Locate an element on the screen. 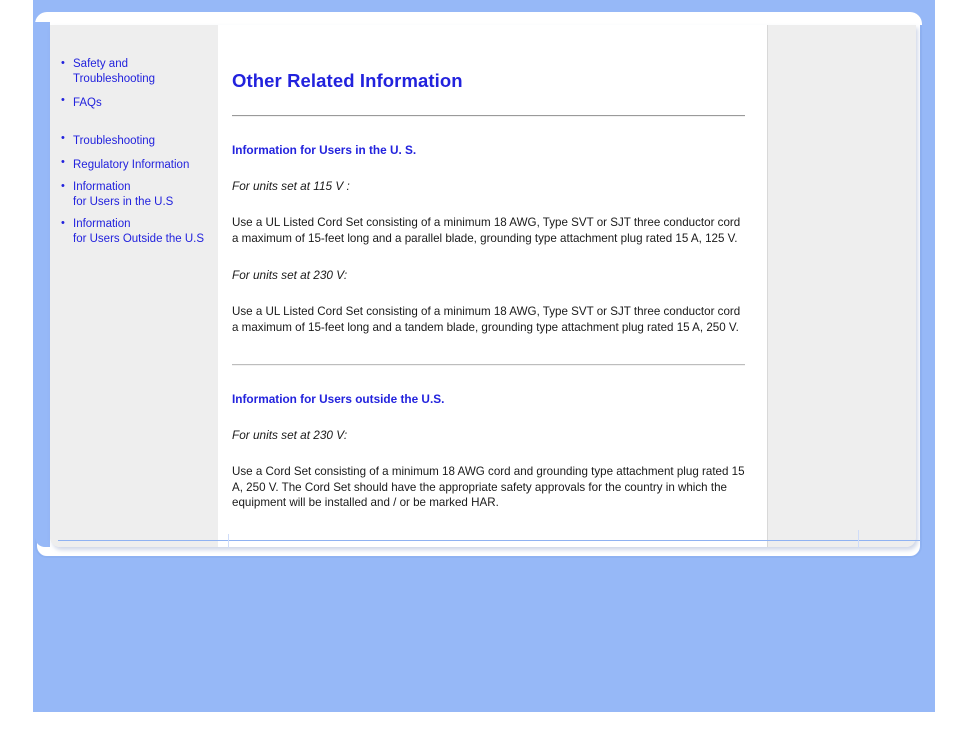 The image size is (954, 738). sidebar-link-information-for-users-outside-the-us: Information for Users Outside the U.S is located at coordinates (138, 232).